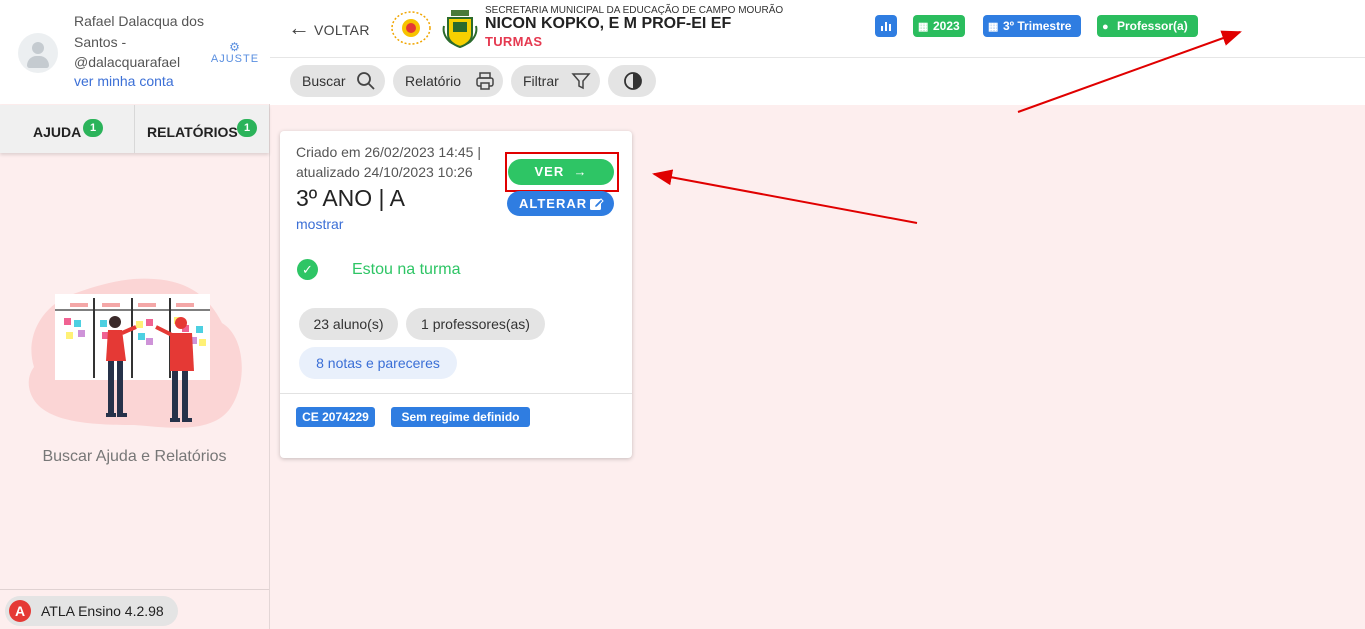 The height and width of the screenshot is (629, 1365). What do you see at coordinates (578, 171) in the screenshot?
I see `arrow-right-icon: →` at bounding box center [578, 171].